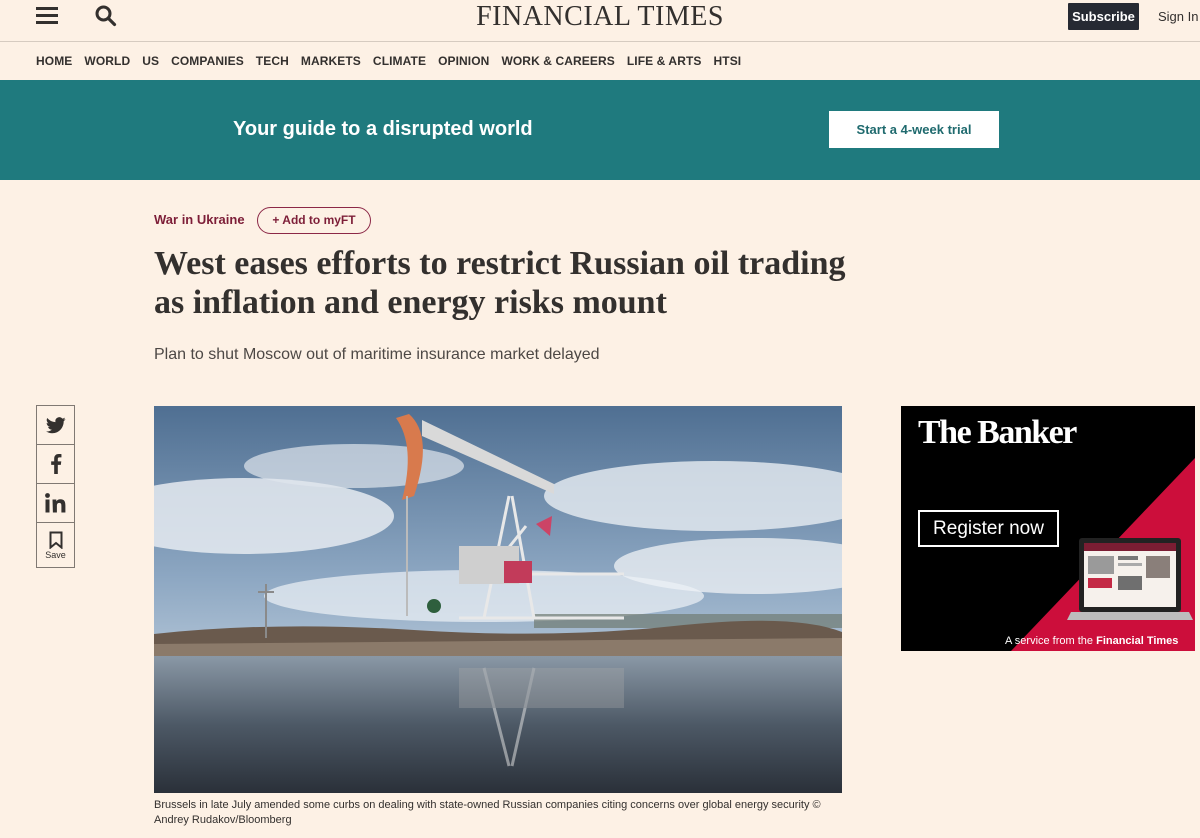  I want to click on share-toolbar: Save, so click(55, 486).